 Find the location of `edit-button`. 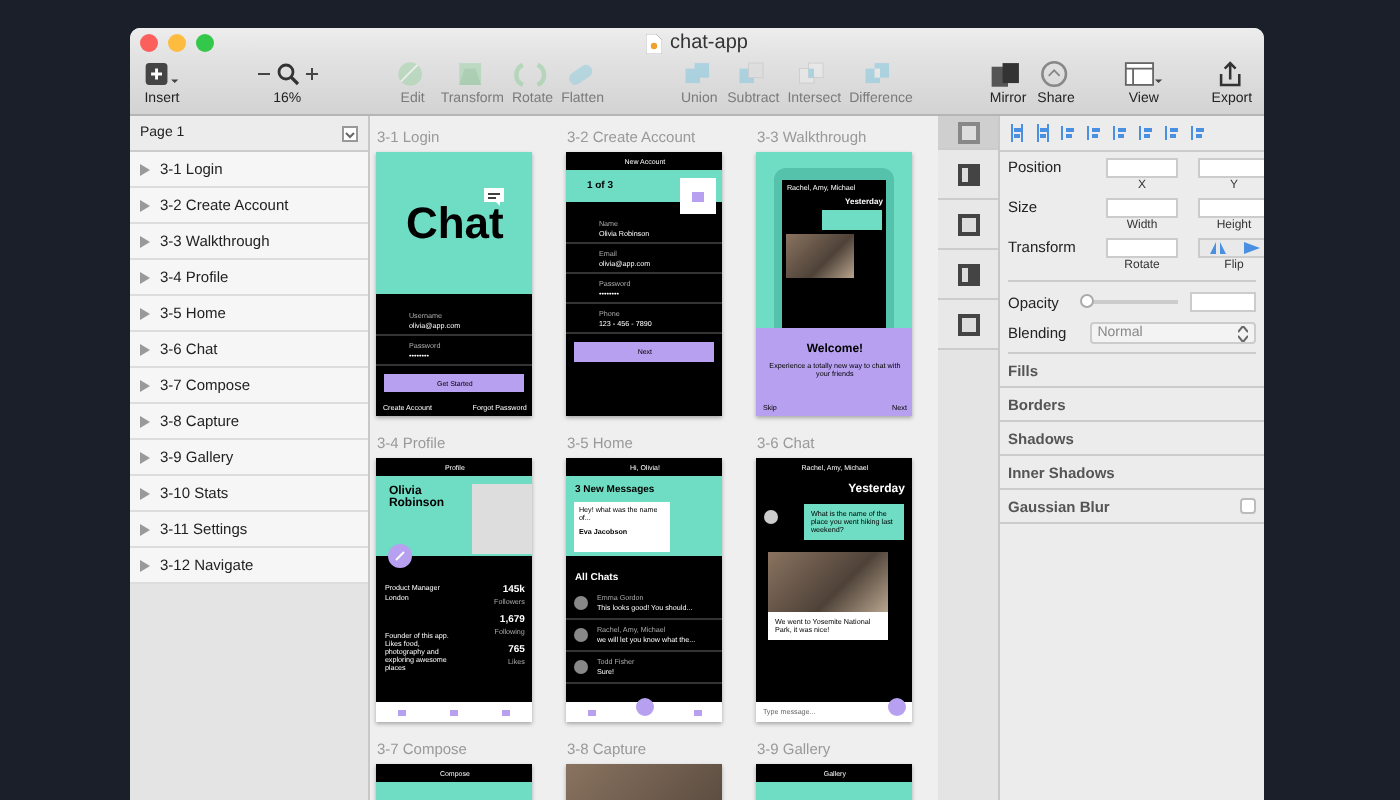

edit-button is located at coordinates (400, 556).